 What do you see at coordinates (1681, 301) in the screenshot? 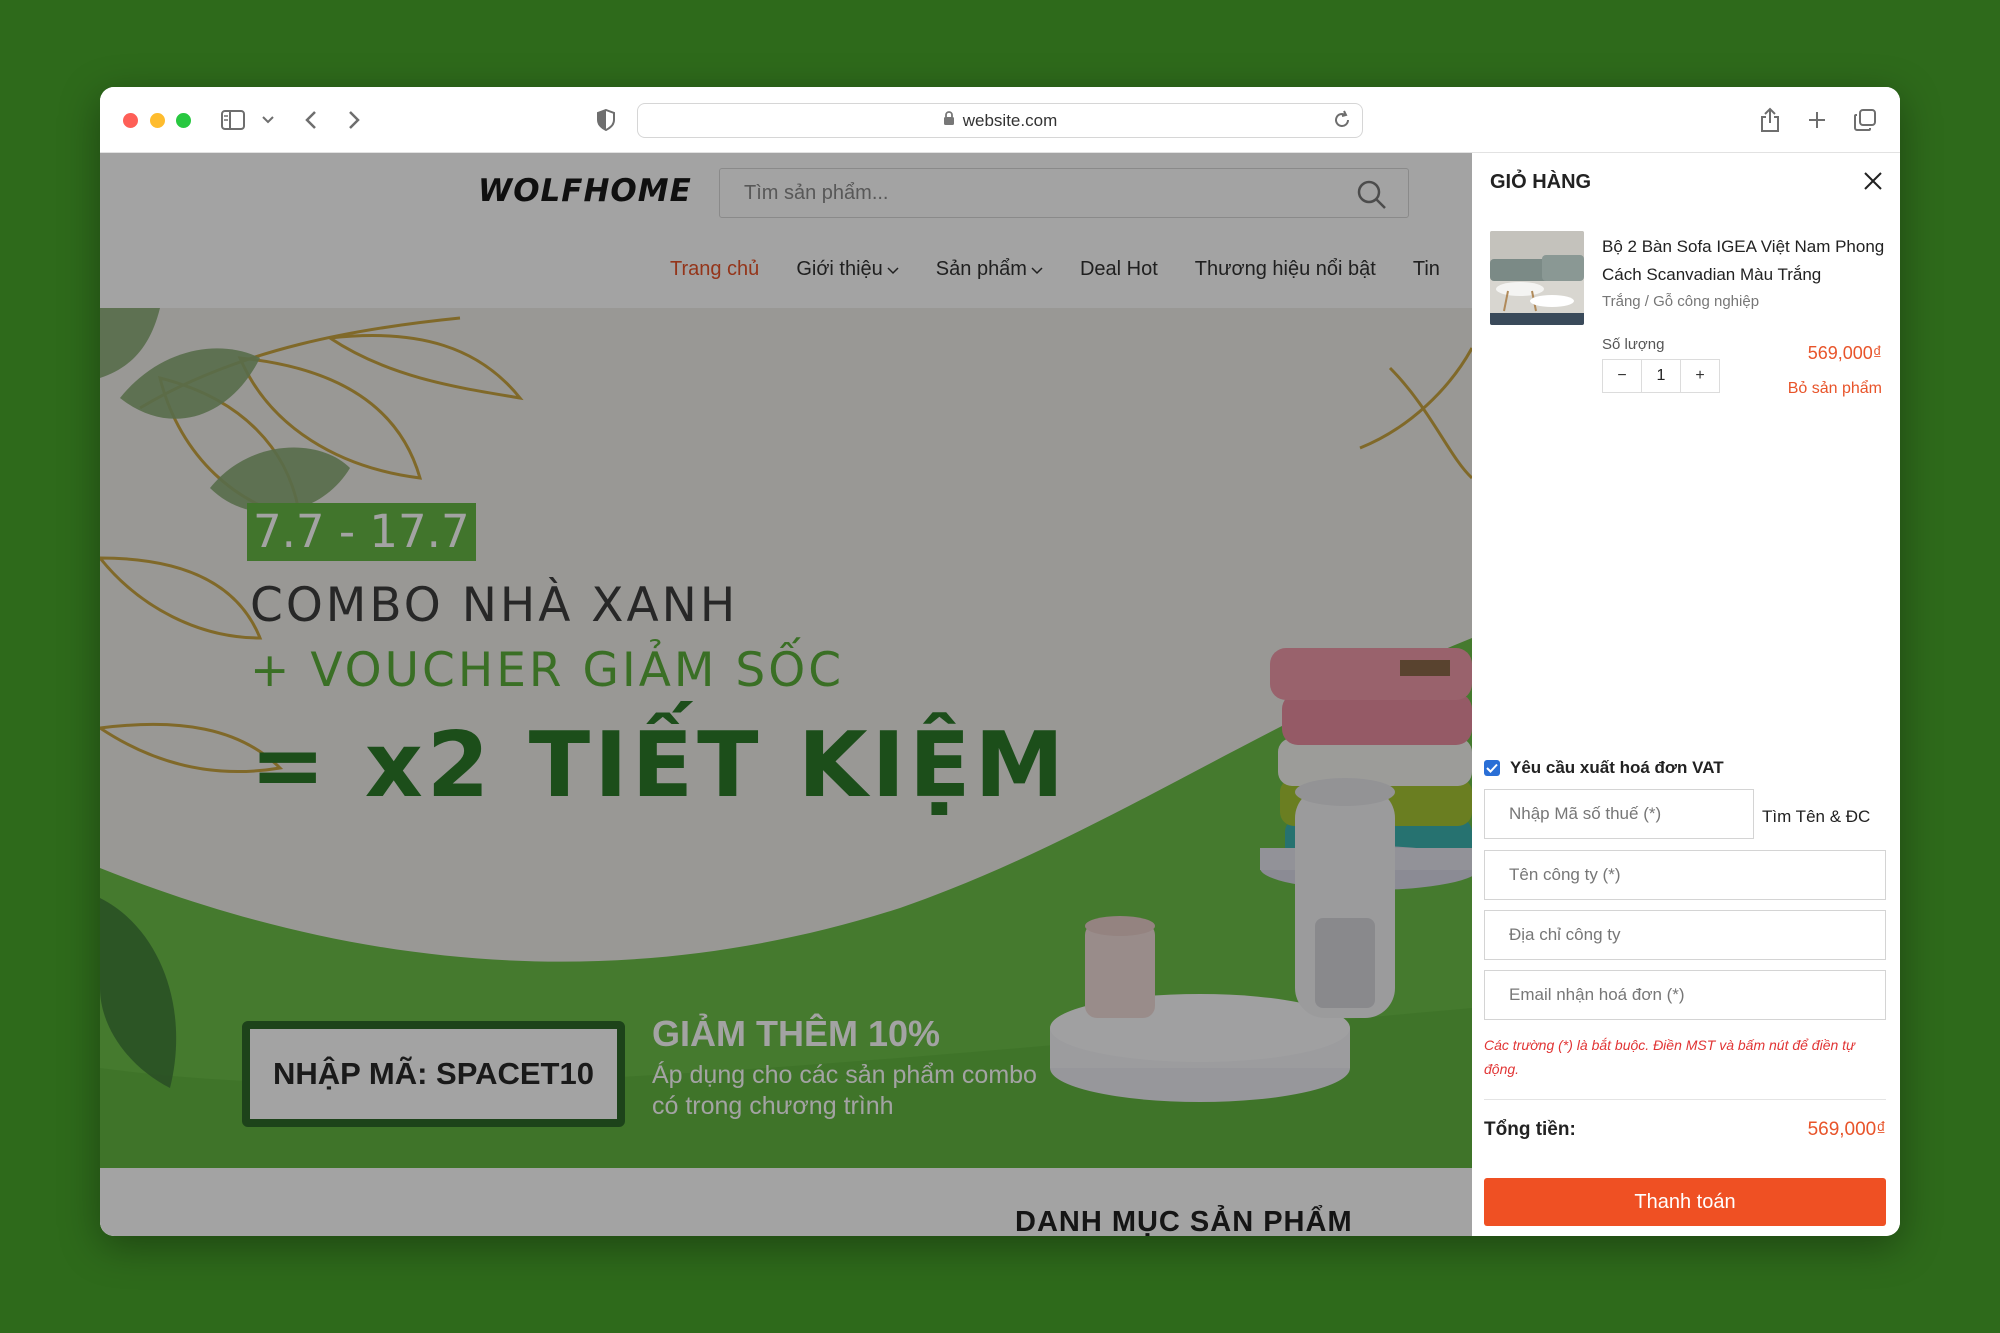
I see `product-variant: Trắng / Gỗ công nghiệp` at bounding box center [1681, 301].